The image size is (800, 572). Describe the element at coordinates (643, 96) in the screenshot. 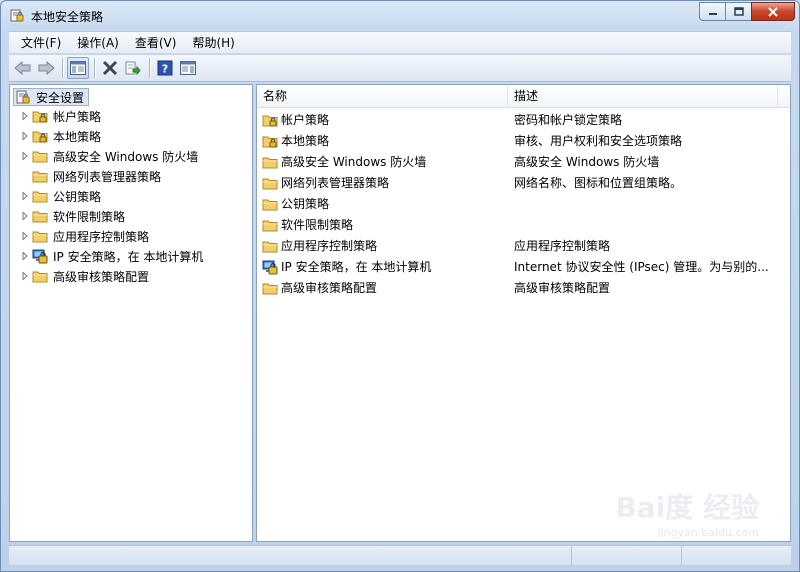

I see `column-header-description: 描述` at that location.